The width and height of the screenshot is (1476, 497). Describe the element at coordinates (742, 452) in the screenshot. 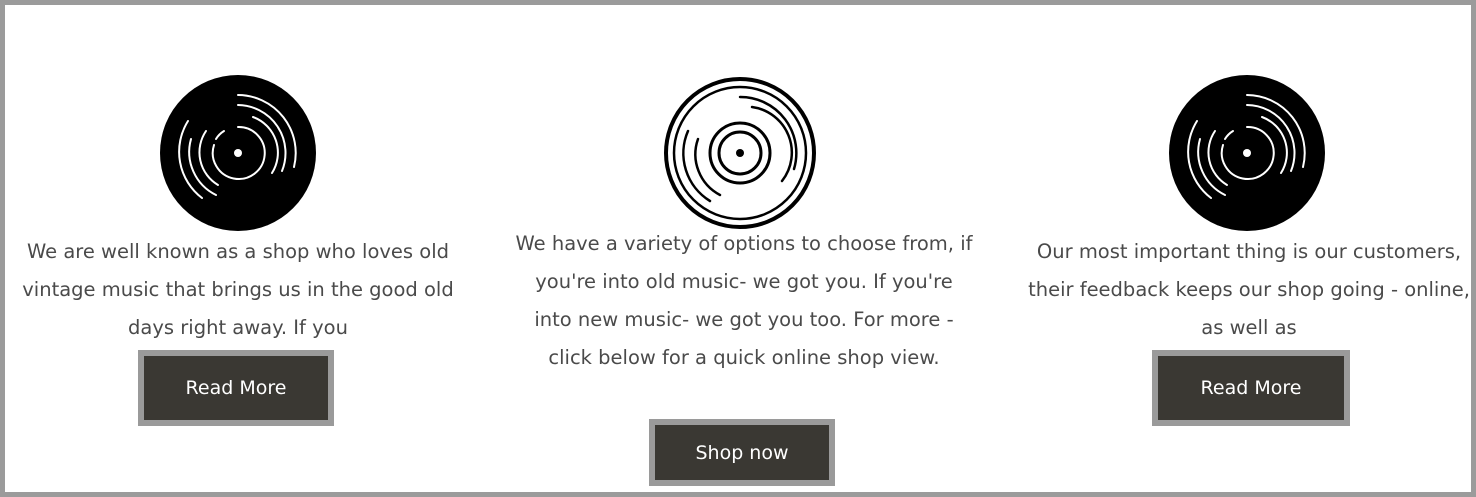

I see `shop-now-button: Shop now` at that location.